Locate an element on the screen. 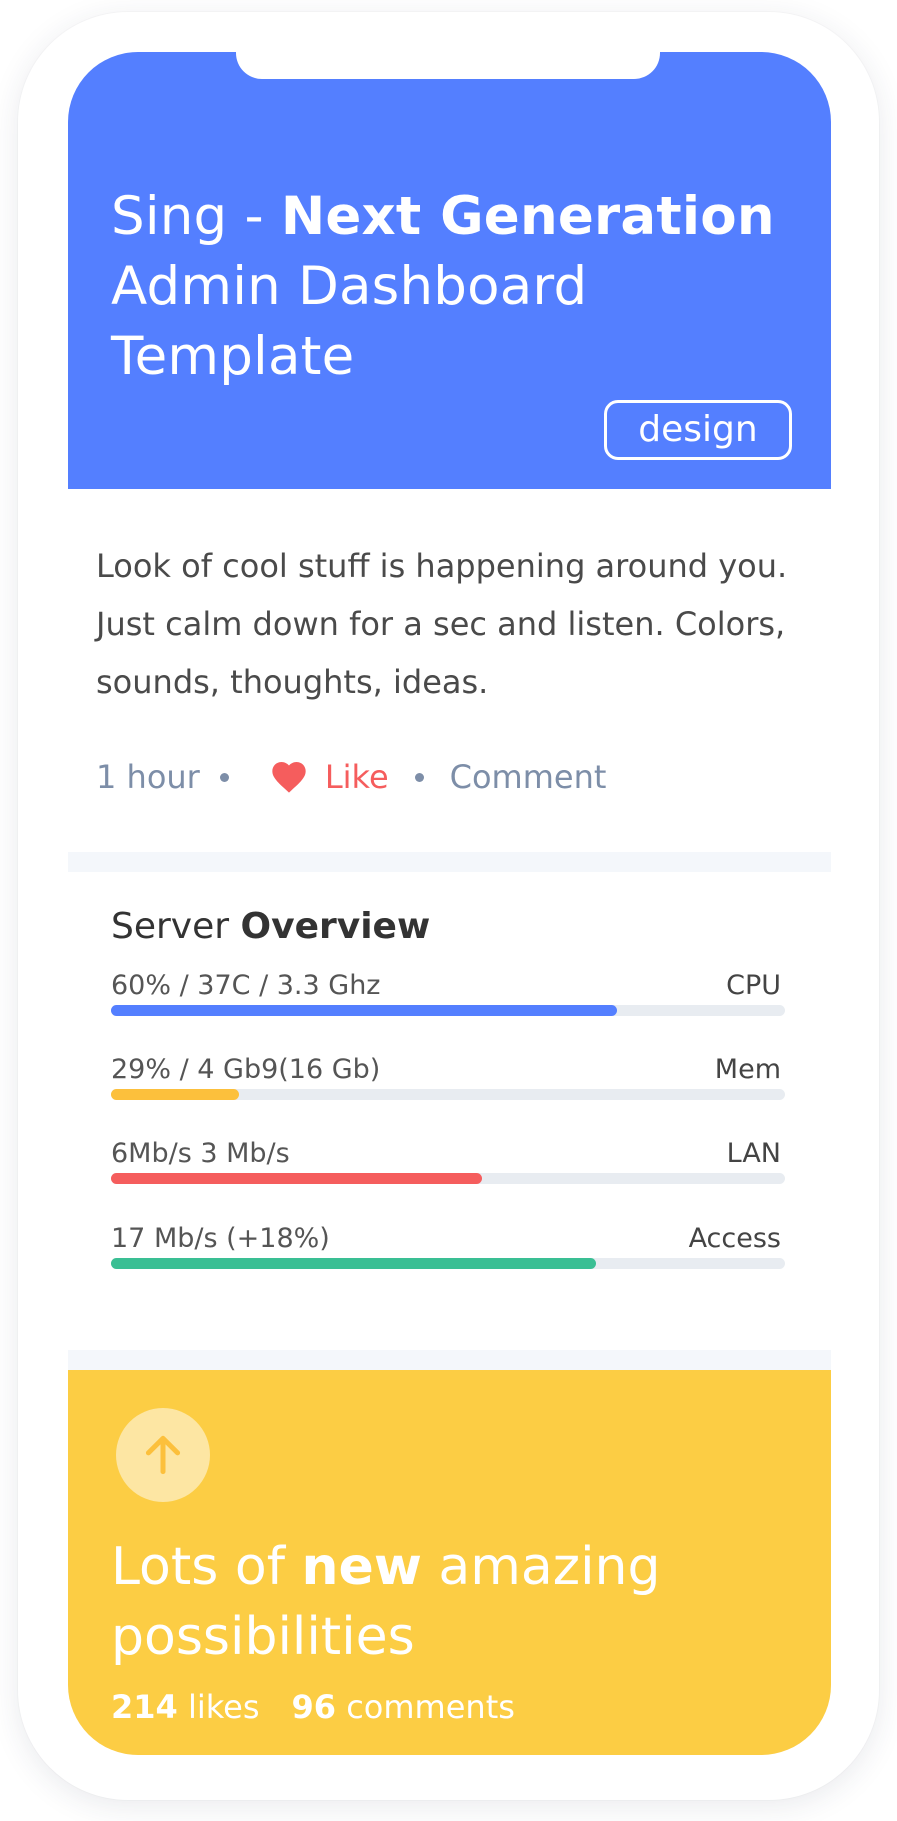 The image size is (897, 1821). server-title-prefix: Server is located at coordinates (176, 926).